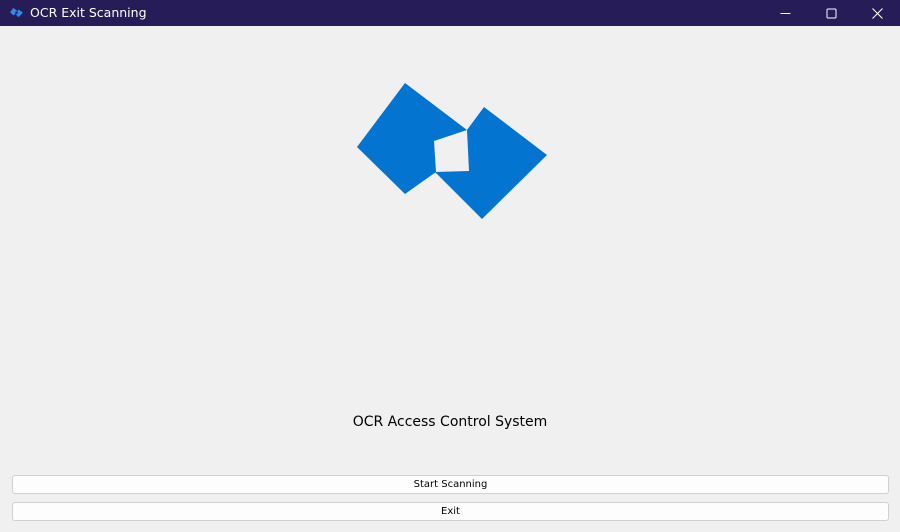  I want to click on window-title: OCR Exit Scanning, so click(88, 12).